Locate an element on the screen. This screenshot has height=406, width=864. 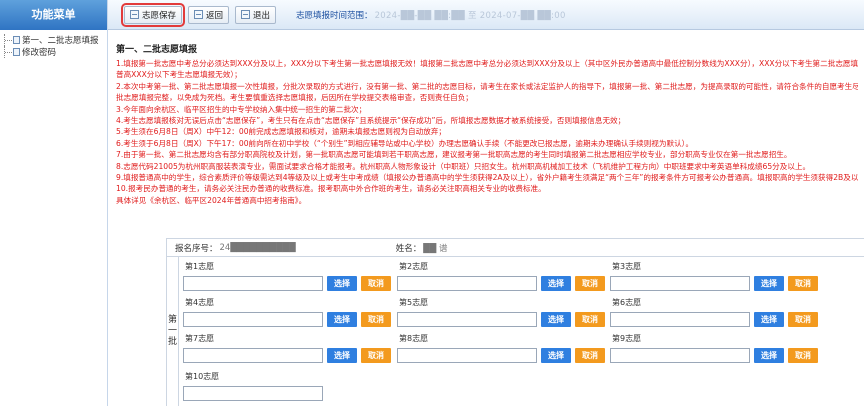
preference-slot: 第10志愿 is located at coordinates (290, 388).